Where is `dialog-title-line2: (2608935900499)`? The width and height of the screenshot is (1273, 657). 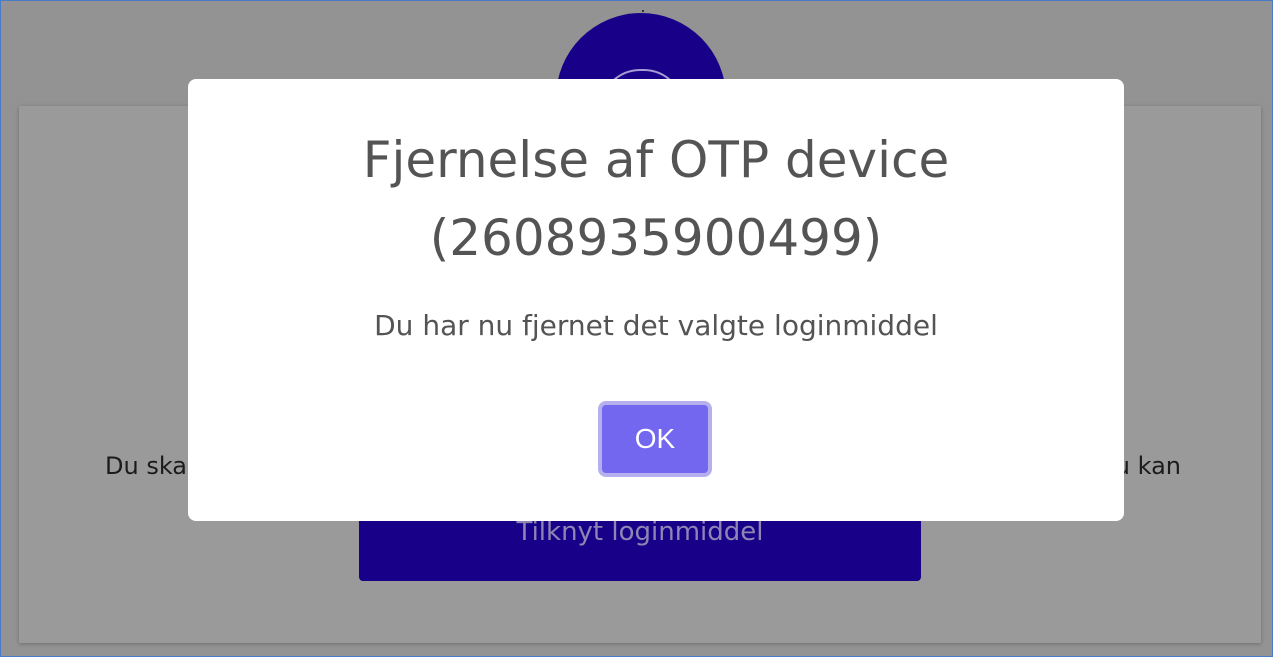
dialog-title-line2: (2608935900499) is located at coordinates (656, 238).